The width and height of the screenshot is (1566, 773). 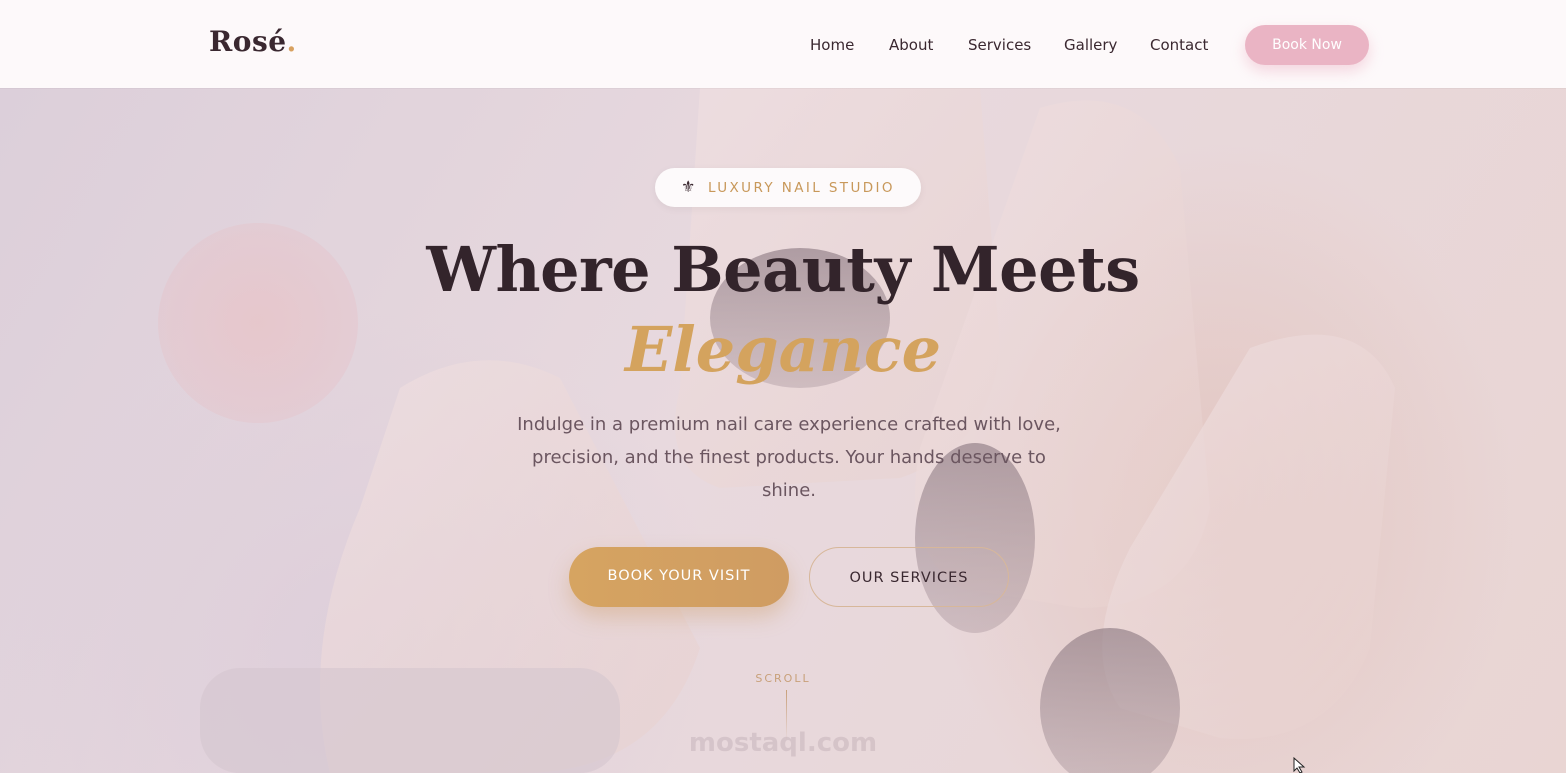 What do you see at coordinates (909, 577) in the screenshot?
I see `our-services-button: OUR SERVICES` at bounding box center [909, 577].